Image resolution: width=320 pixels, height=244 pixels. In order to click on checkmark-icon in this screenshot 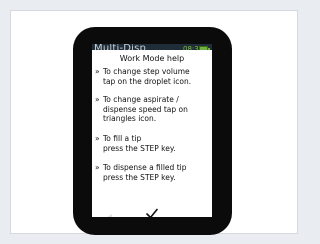, I will do `click(152, 212)`.